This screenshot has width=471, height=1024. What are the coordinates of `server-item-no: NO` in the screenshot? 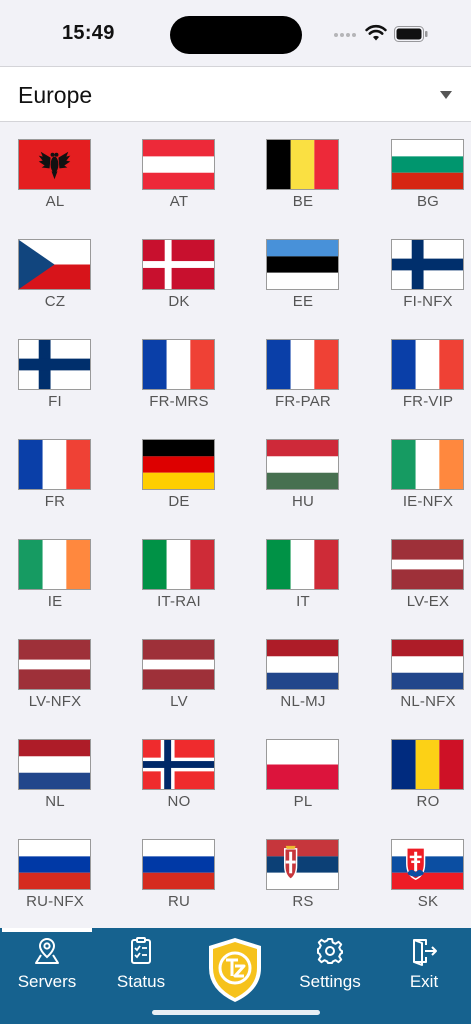 It's located at (179, 771).